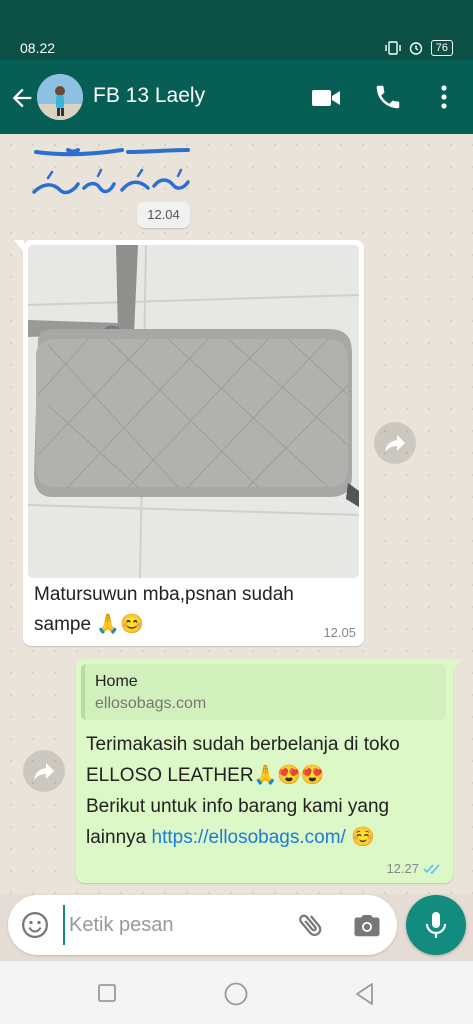  I want to click on voice-message-button, so click(436, 925).